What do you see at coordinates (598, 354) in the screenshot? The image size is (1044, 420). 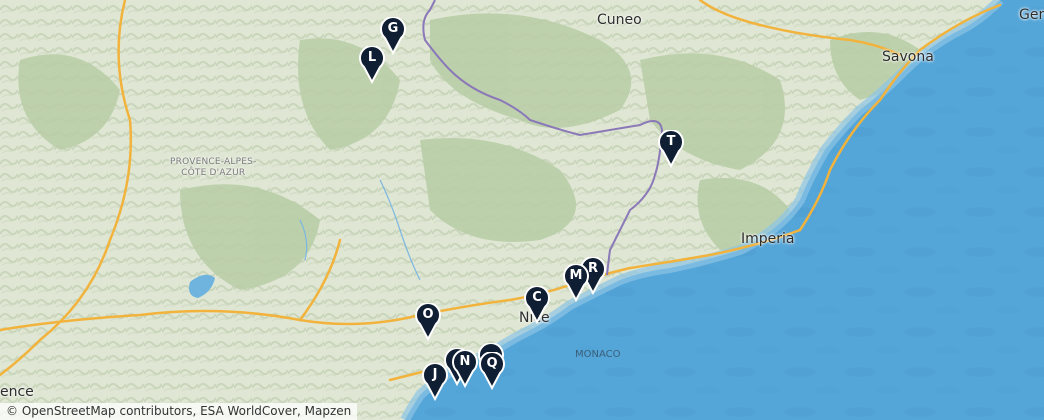 I see `label-monaco: MONACO` at bounding box center [598, 354].